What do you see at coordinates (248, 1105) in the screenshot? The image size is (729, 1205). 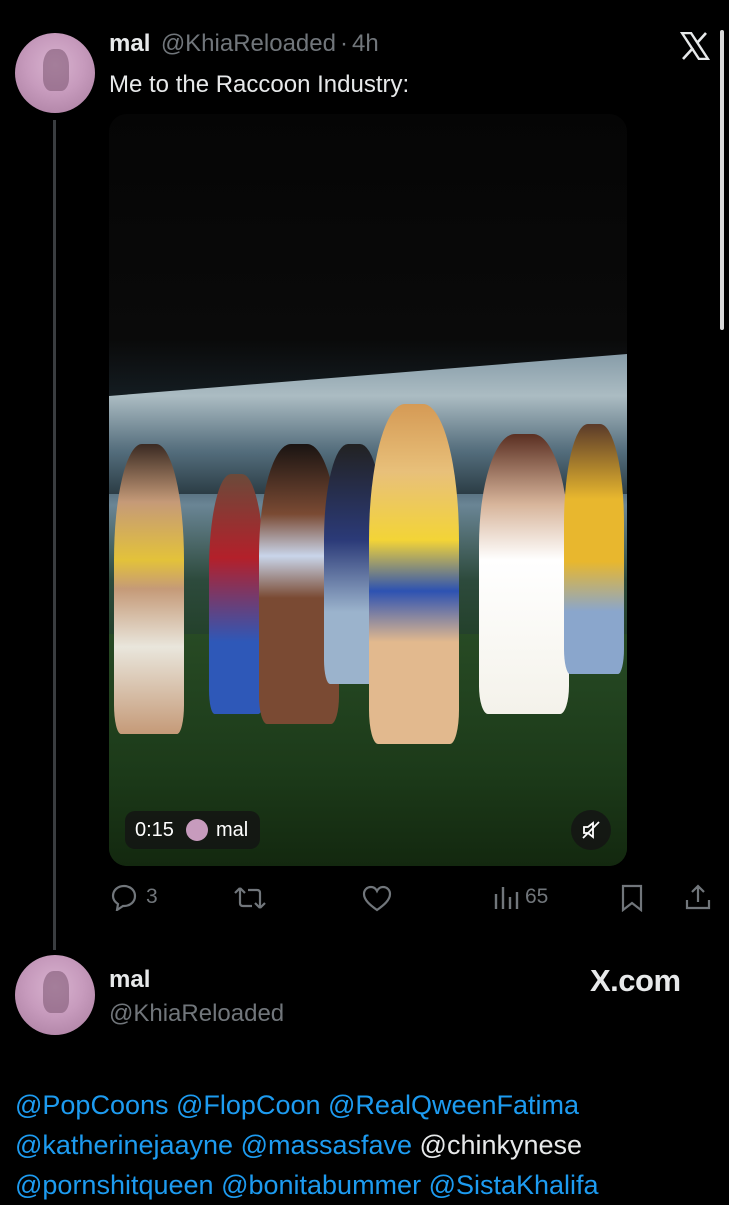 I see `mention-link: @FlopCoon` at bounding box center [248, 1105].